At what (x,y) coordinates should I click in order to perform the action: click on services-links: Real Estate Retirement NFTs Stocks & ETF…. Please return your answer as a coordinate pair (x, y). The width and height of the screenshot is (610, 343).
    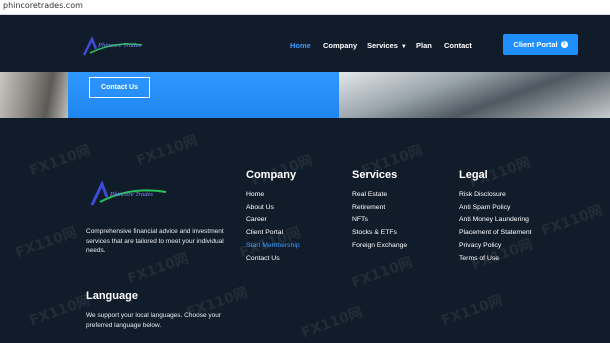
    Looking at the image, I should click on (379, 221).